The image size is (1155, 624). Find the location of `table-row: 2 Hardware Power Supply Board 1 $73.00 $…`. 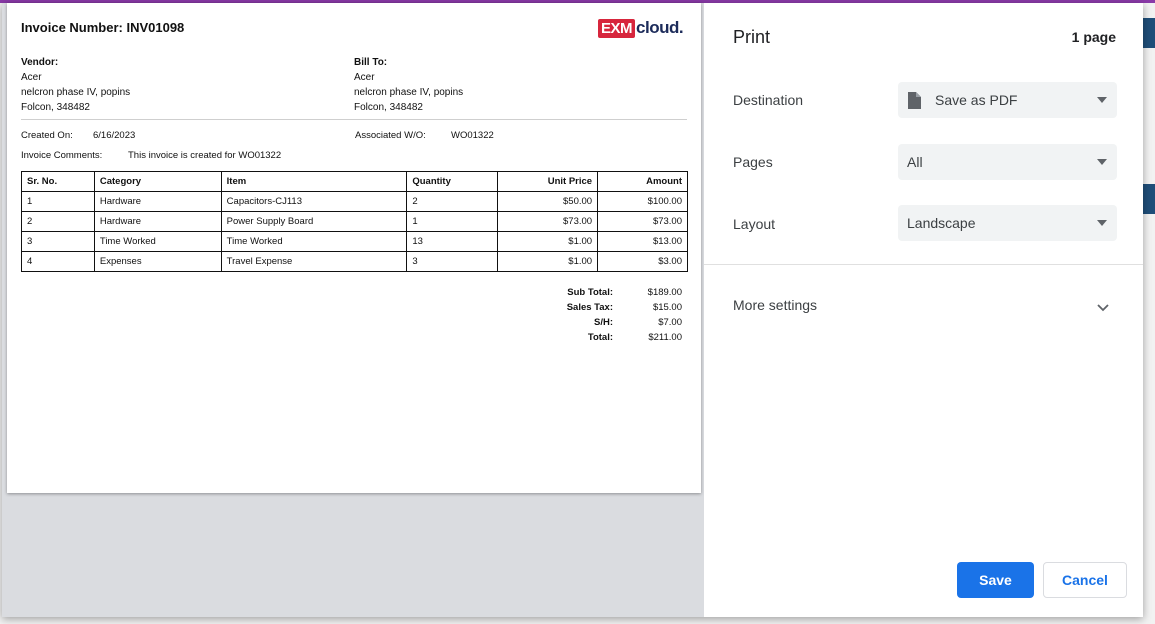

table-row: 2 Hardware Power Supply Board 1 $73.00 $… is located at coordinates (354, 221).